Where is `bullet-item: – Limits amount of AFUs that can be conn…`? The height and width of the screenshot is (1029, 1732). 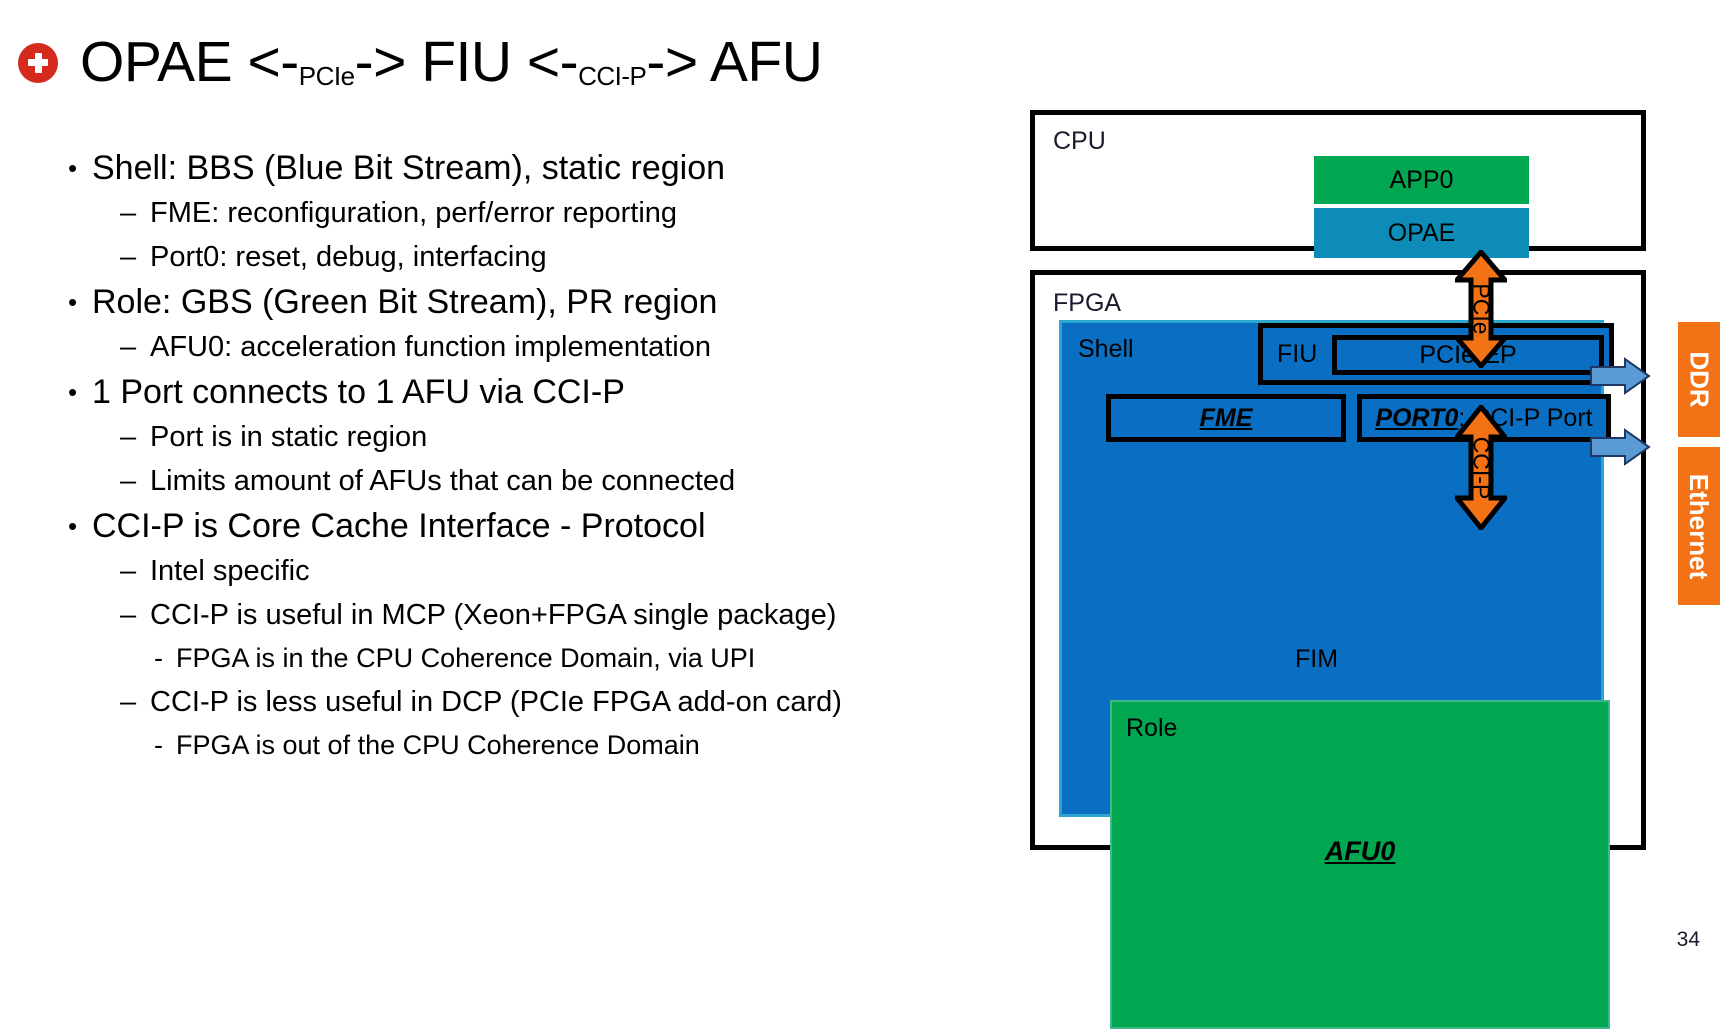 bullet-item: – Limits amount of AFUs that can be conn… is located at coordinates (502, 481).